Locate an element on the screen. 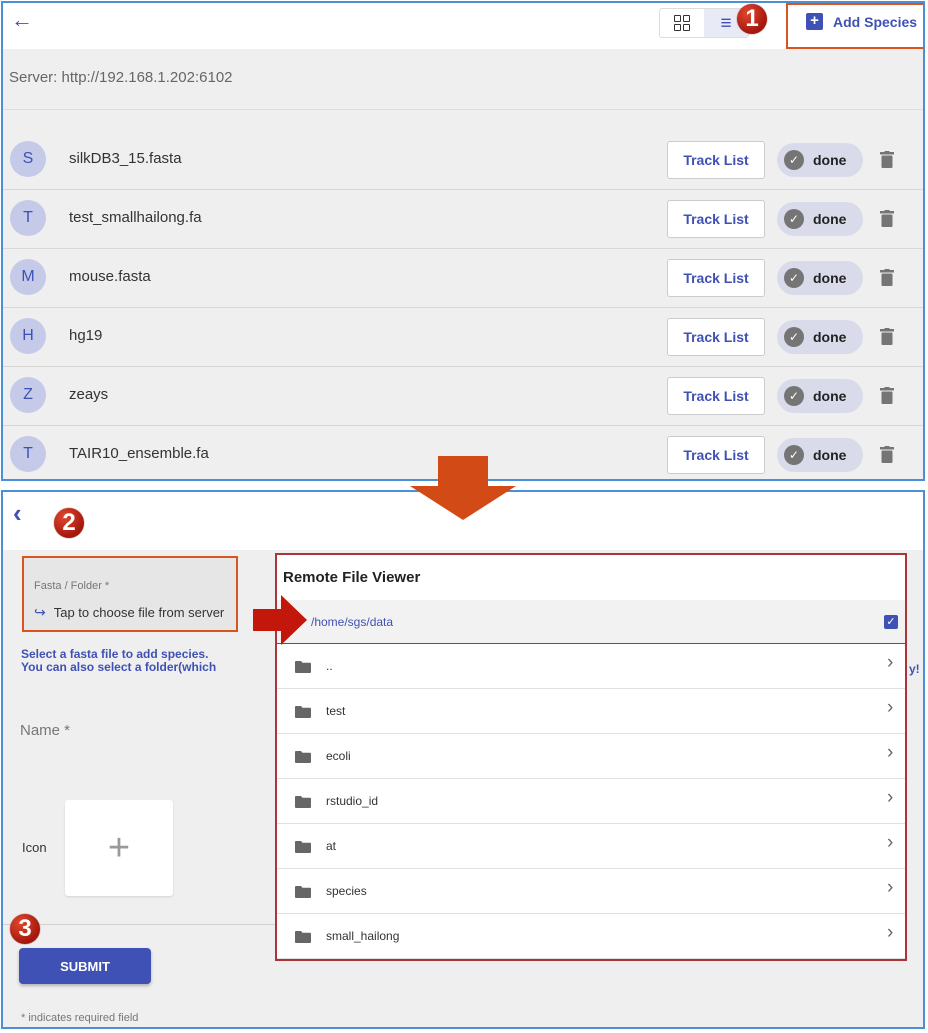 Image resolution: width=928 pixels, height=1033 pixels. server-address: Server: http://192.168.1.202:6102 is located at coordinates (121, 77).